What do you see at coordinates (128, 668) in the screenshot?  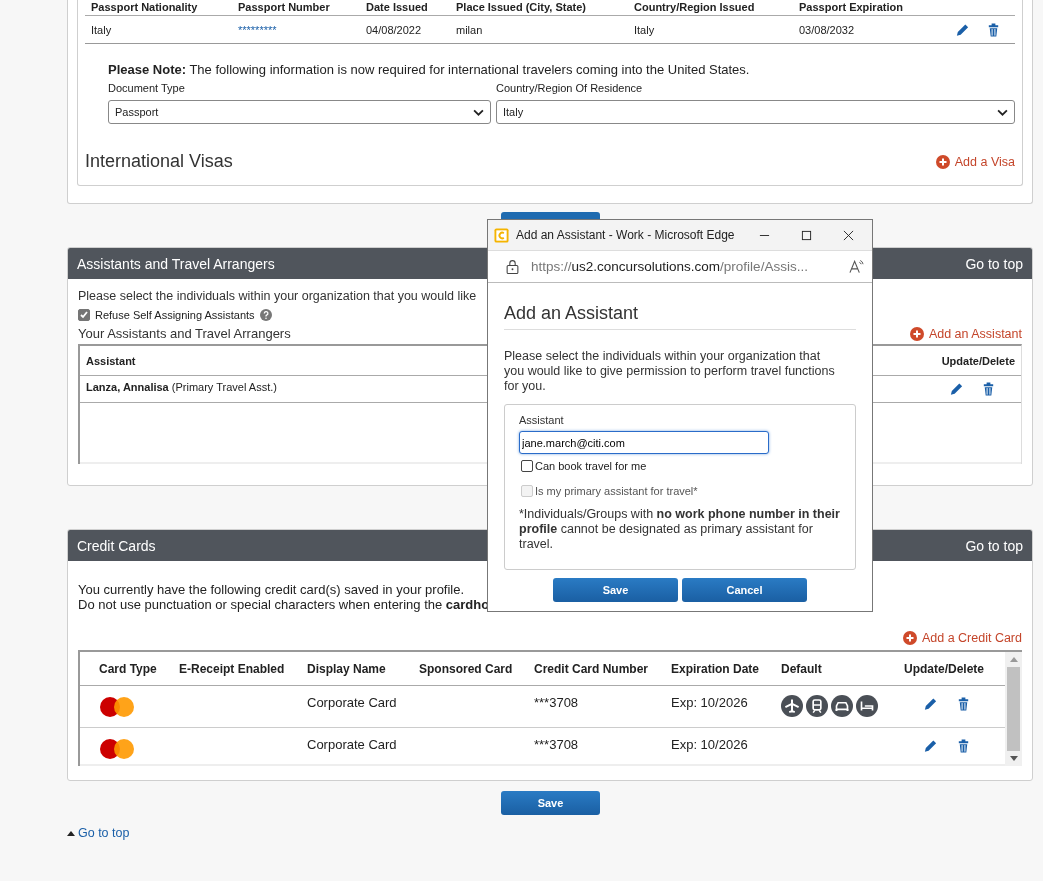 I see `column-header: Card Type` at bounding box center [128, 668].